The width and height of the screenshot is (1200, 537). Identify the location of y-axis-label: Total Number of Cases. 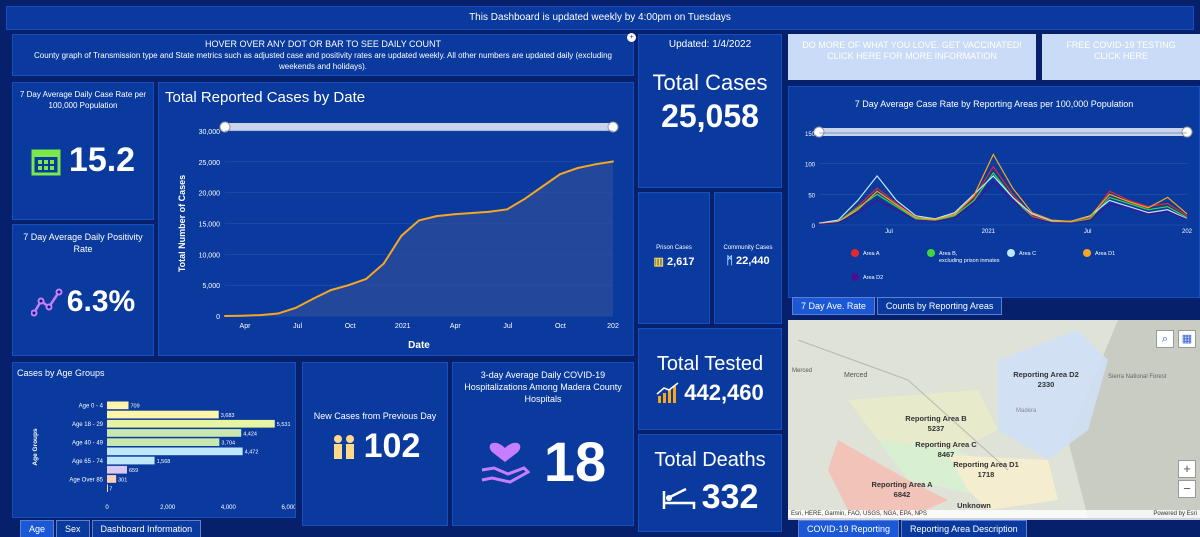
(182, 223).